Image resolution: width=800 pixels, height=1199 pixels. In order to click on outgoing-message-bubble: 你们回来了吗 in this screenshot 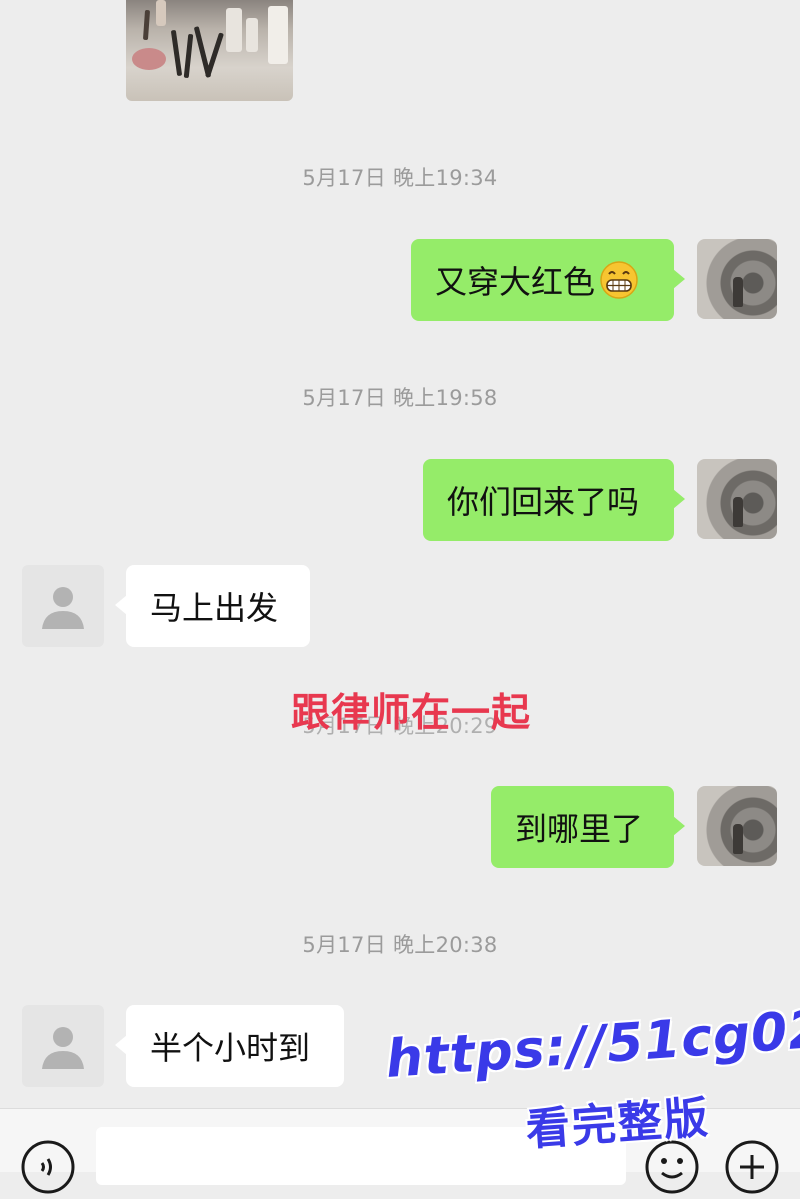, I will do `click(554, 500)`.